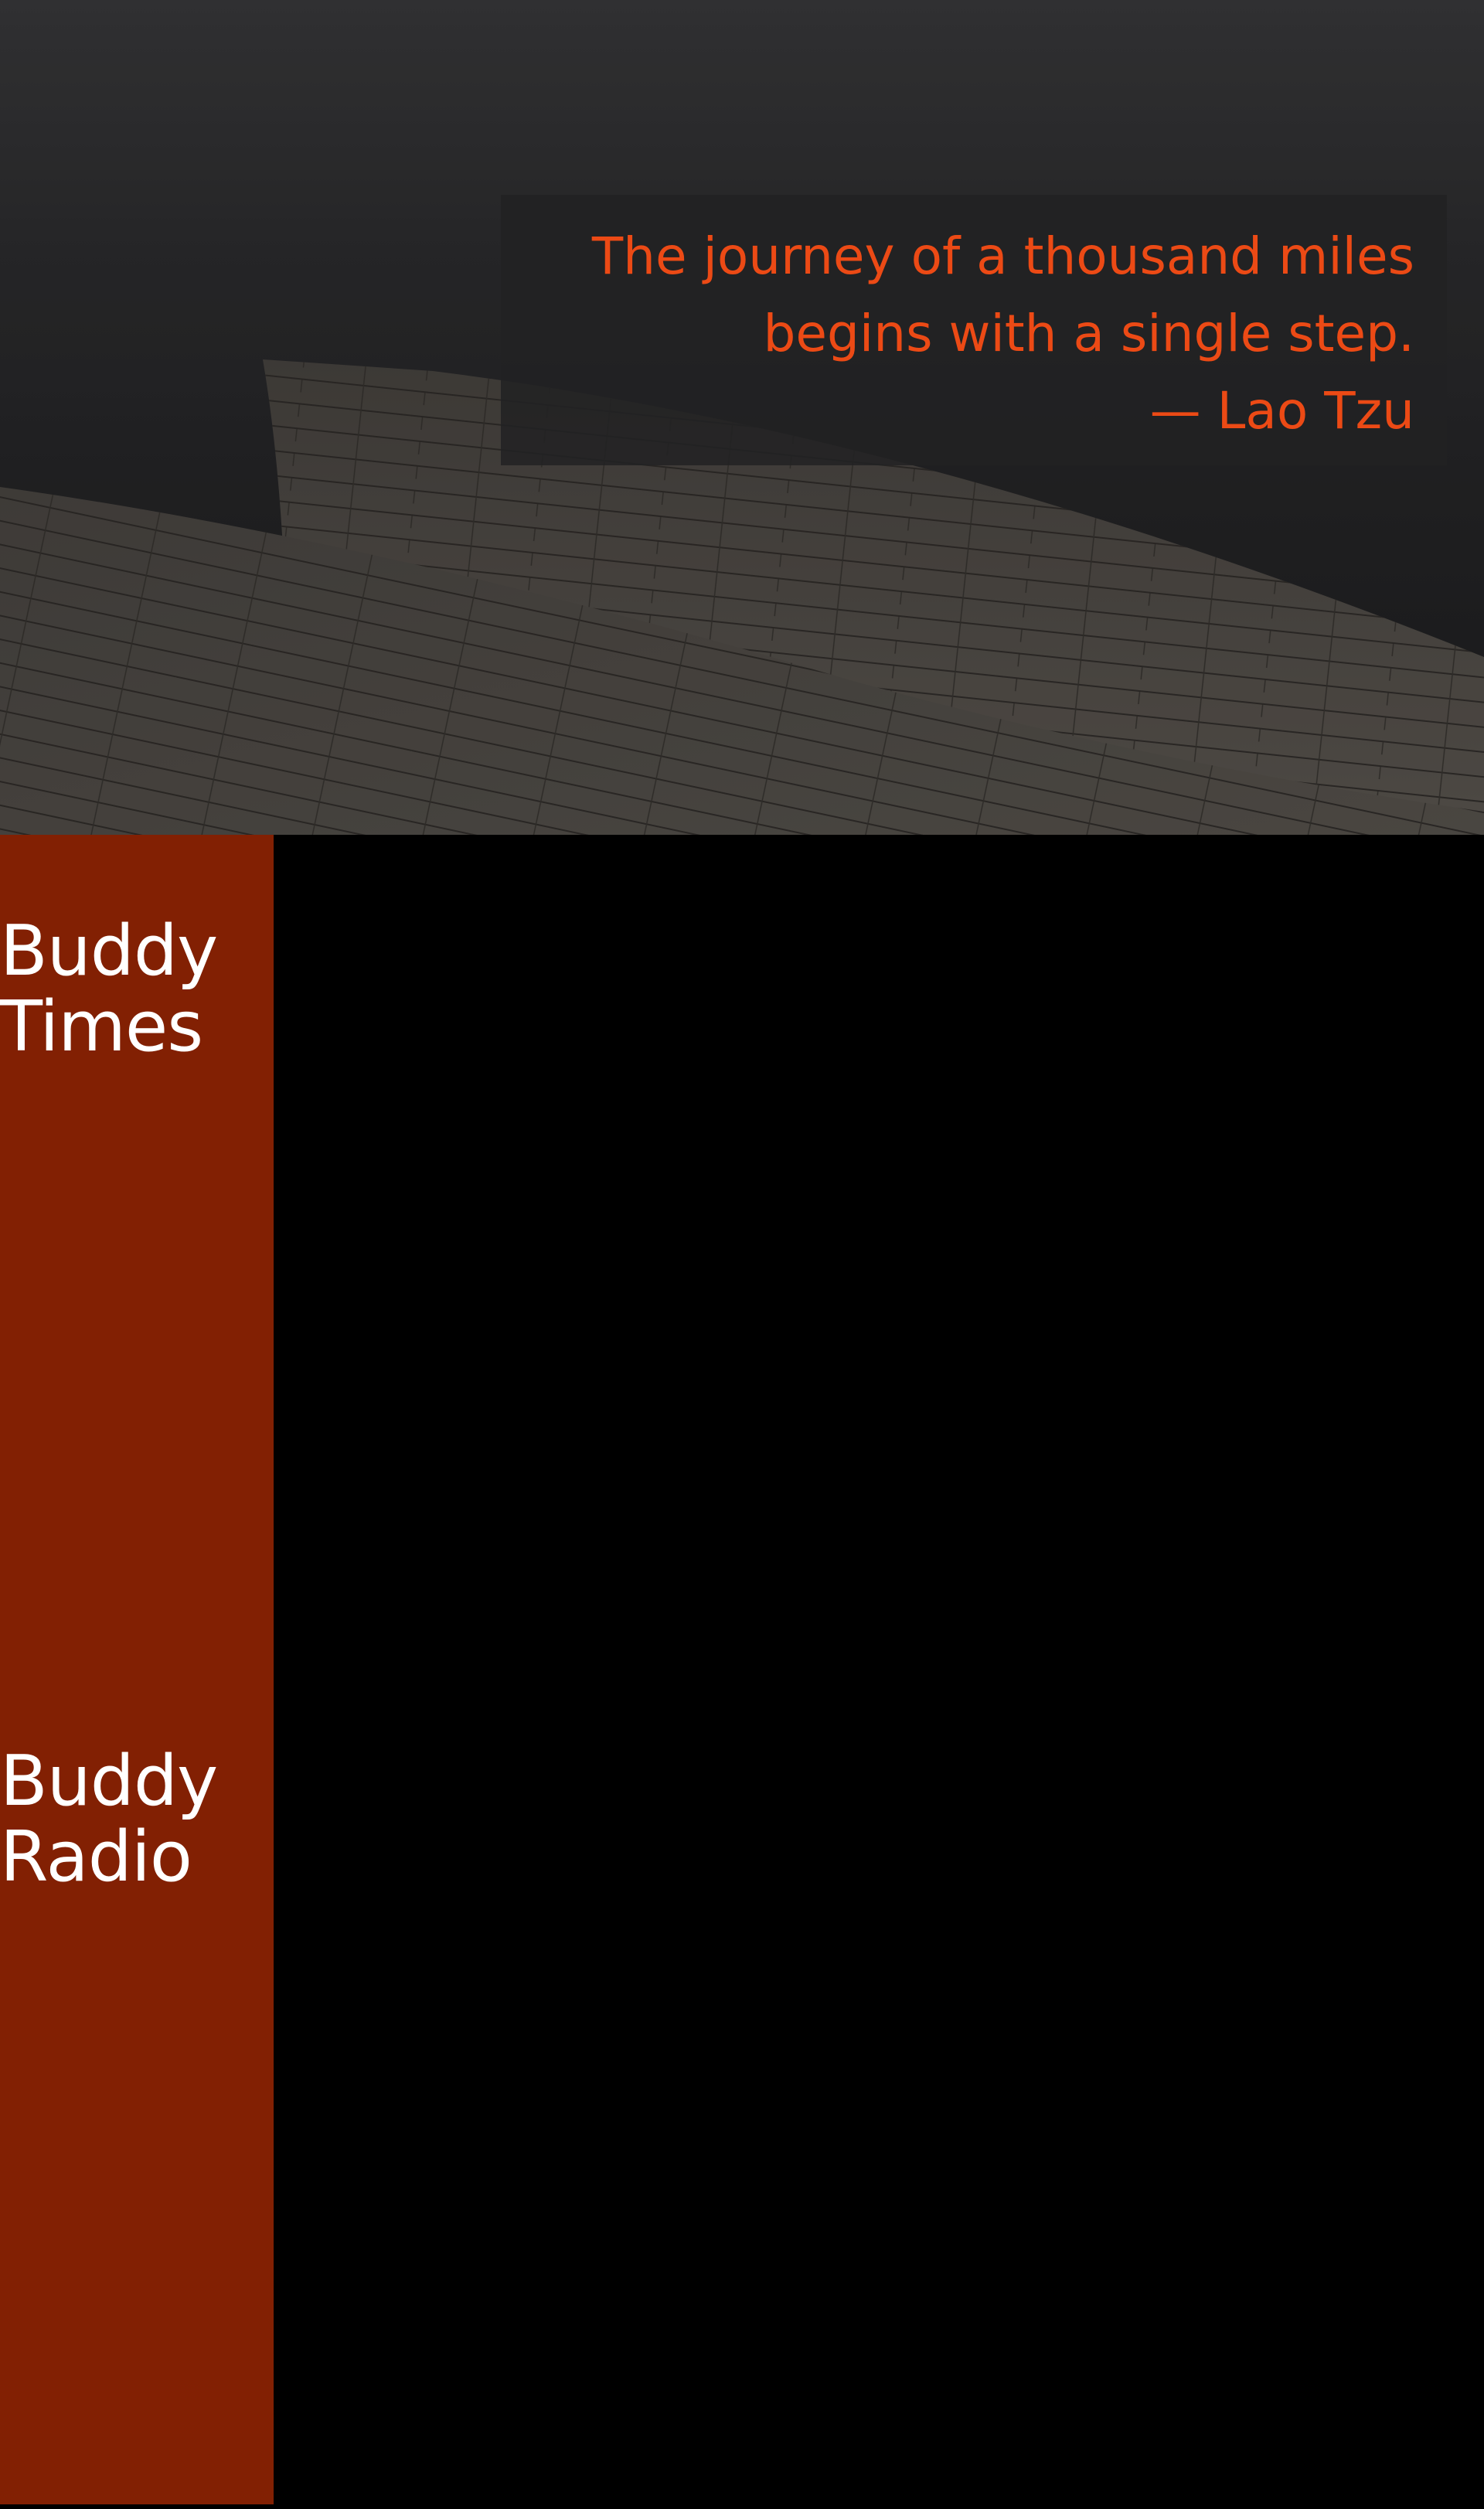 This screenshot has width=1484, height=2509. I want to click on sidebar-item-buddy-times: Buddy Times, so click(137, 989).